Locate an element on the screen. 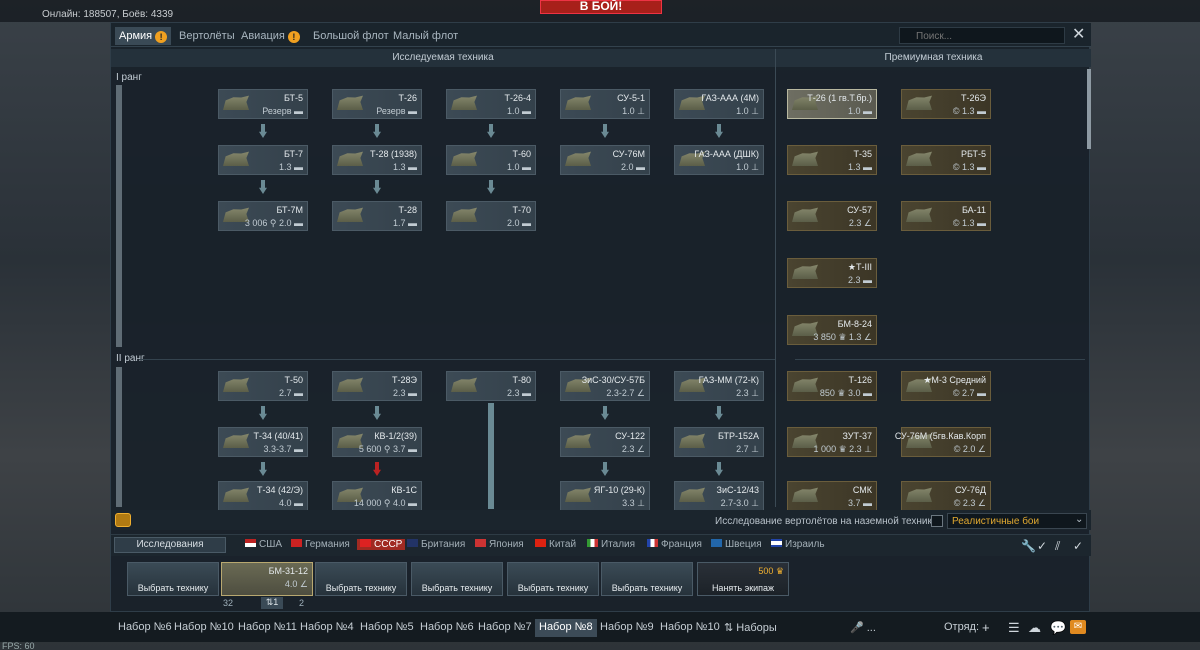 The width and height of the screenshot is (1200, 650). vehicle-card: Т-26-4 1.0 ▬ is located at coordinates (491, 104).